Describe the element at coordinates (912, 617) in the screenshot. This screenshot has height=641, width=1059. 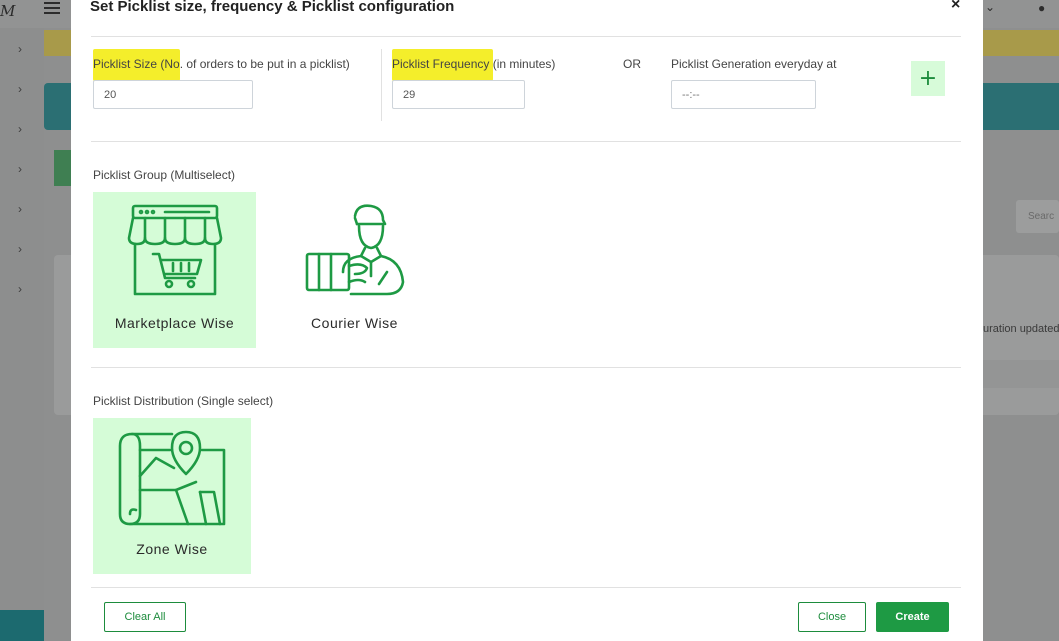
I see `create-button: Create` at that location.